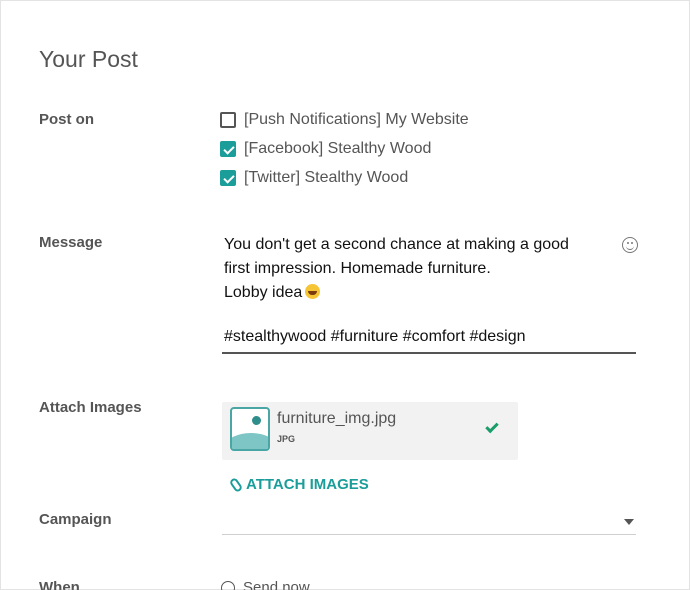  What do you see at coordinates (337, 418) in the screenshot?
I see `attachment-file-name: furniture_img.jpg` at bounding box center [337, 418].